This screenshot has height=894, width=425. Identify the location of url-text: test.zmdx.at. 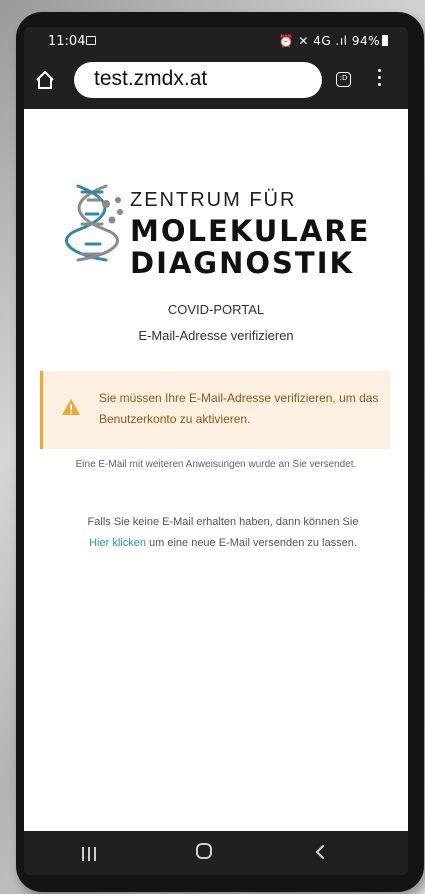
(150, 79).